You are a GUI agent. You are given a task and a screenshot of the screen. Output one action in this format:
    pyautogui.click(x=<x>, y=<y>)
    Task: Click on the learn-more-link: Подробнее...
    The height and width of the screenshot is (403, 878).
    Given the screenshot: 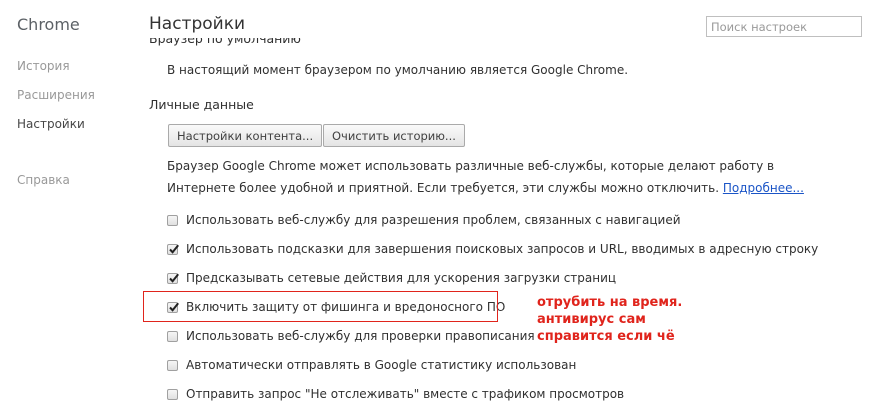 What is the action you would take?
    pyautogui.click(x=763, y=188)
    